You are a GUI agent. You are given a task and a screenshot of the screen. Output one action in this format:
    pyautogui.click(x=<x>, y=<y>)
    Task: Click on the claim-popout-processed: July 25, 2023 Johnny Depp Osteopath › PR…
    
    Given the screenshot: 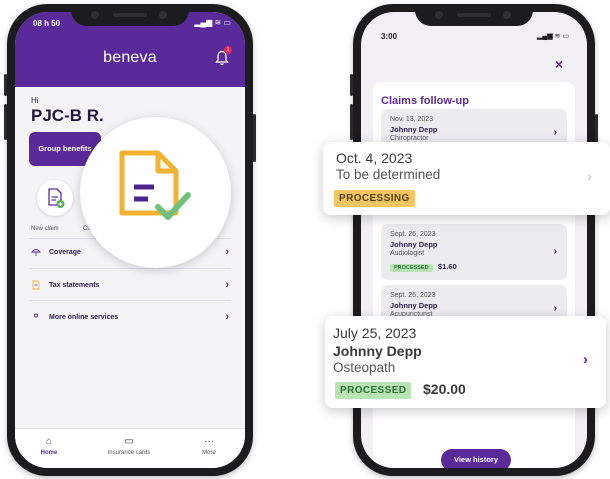 What is the action you would take?
    pyautogui.click(x=465, y=362)
    